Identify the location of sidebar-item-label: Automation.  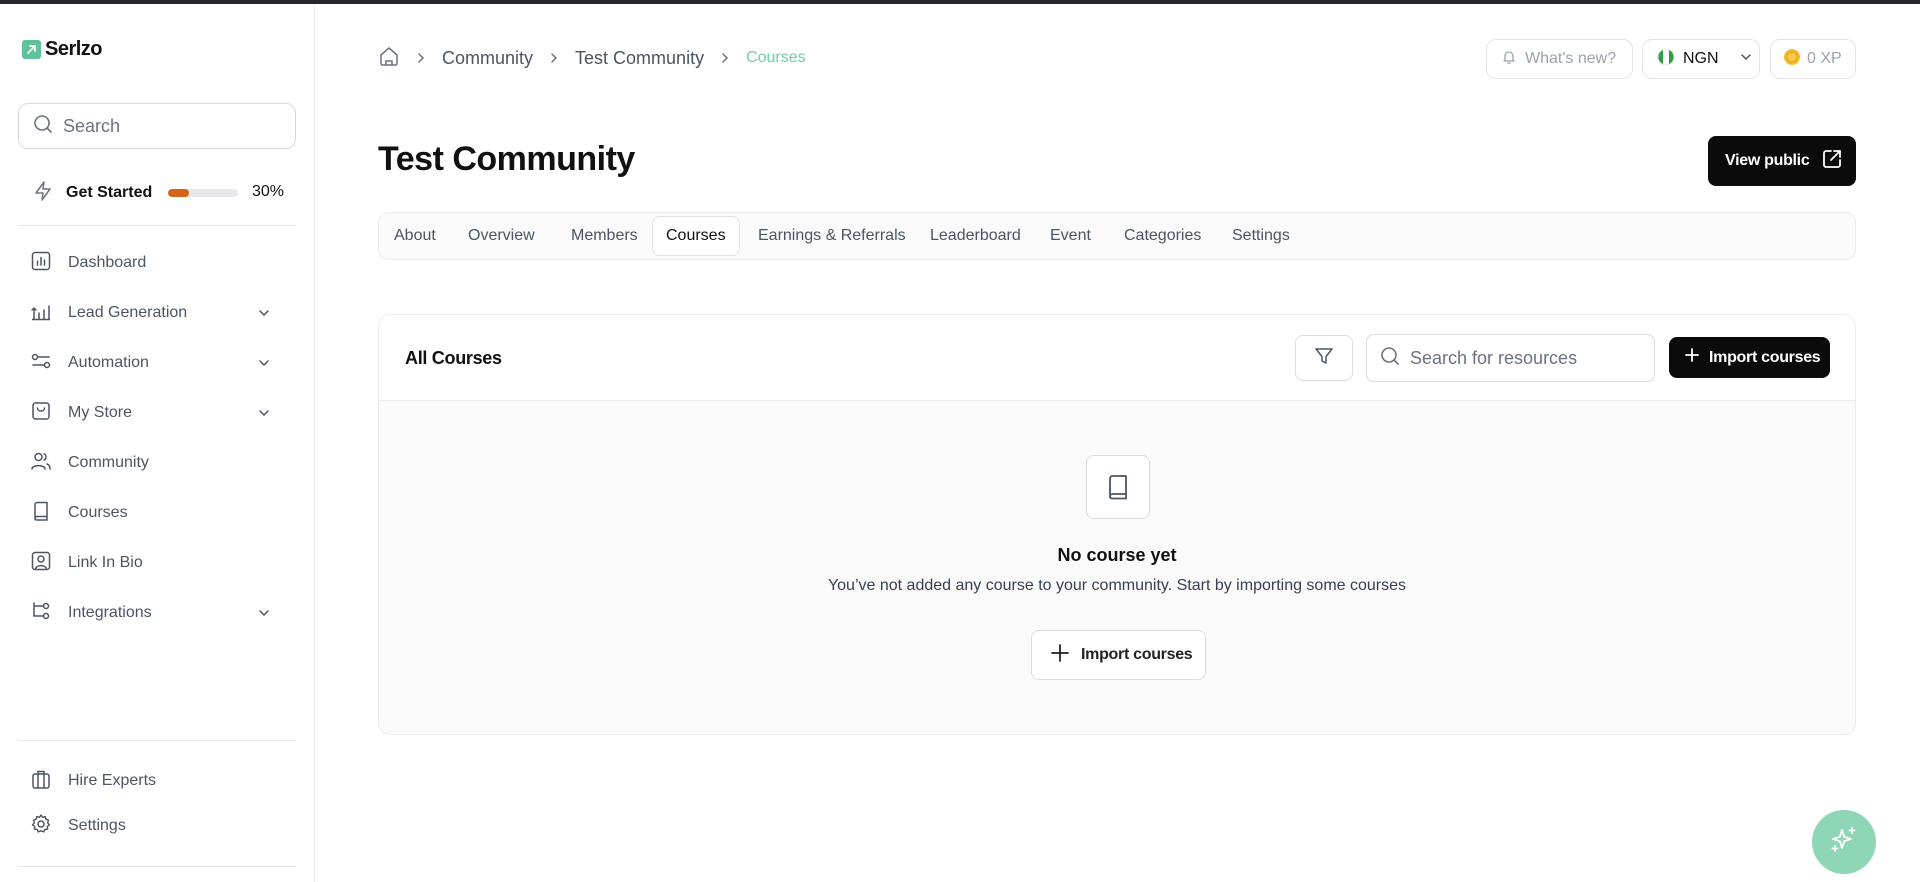
(108, 362).